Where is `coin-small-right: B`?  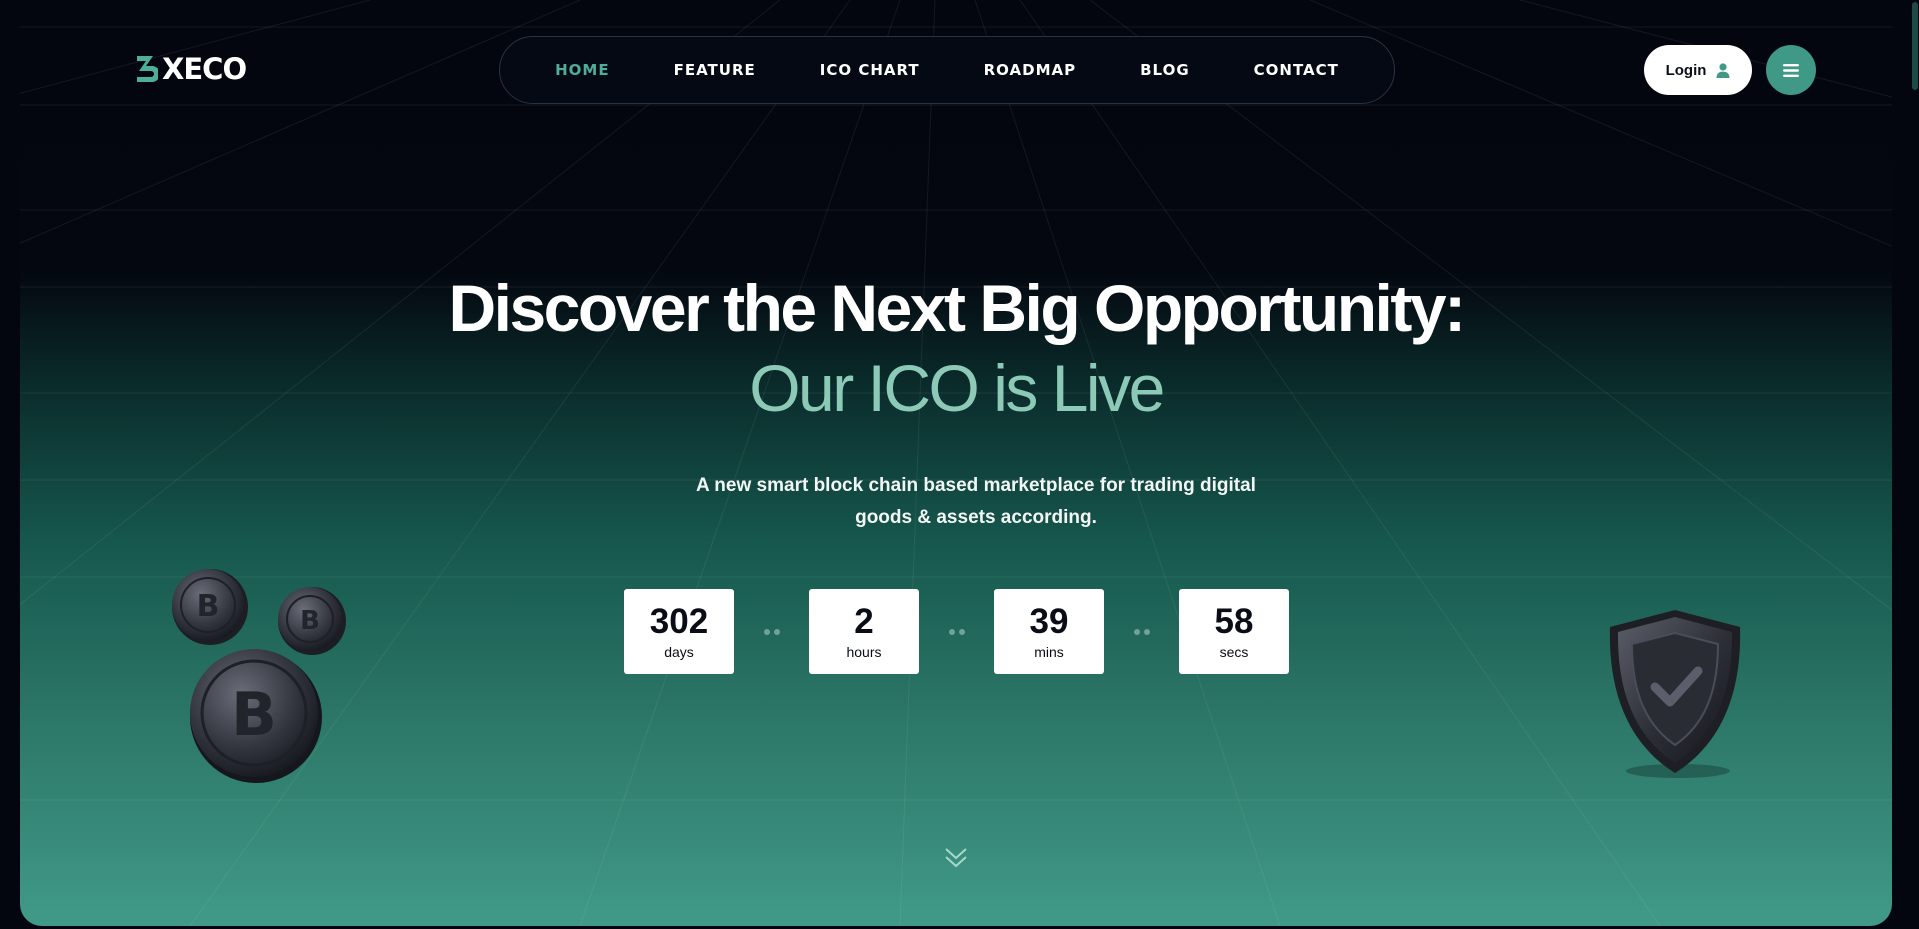
coin-small-right: B is located at coordinates (312, 621).